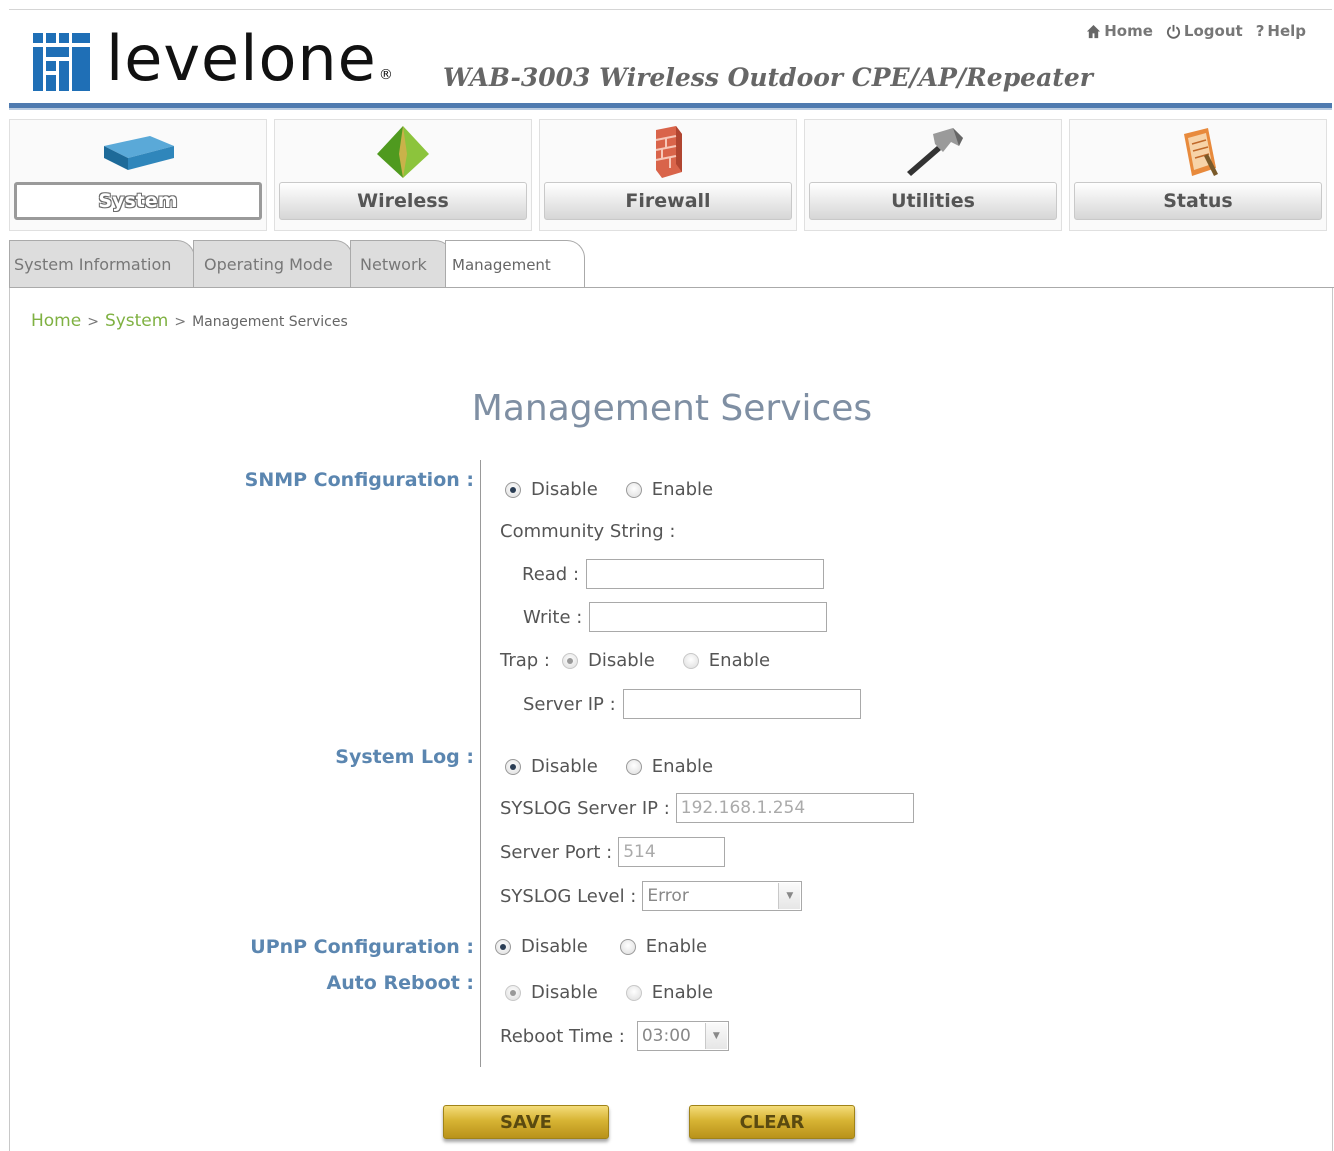 This screenshot has width=1334, height=1151. I want to click on syslog-level-row: SYSLOG Level : Error ▼, so click(651, 896).